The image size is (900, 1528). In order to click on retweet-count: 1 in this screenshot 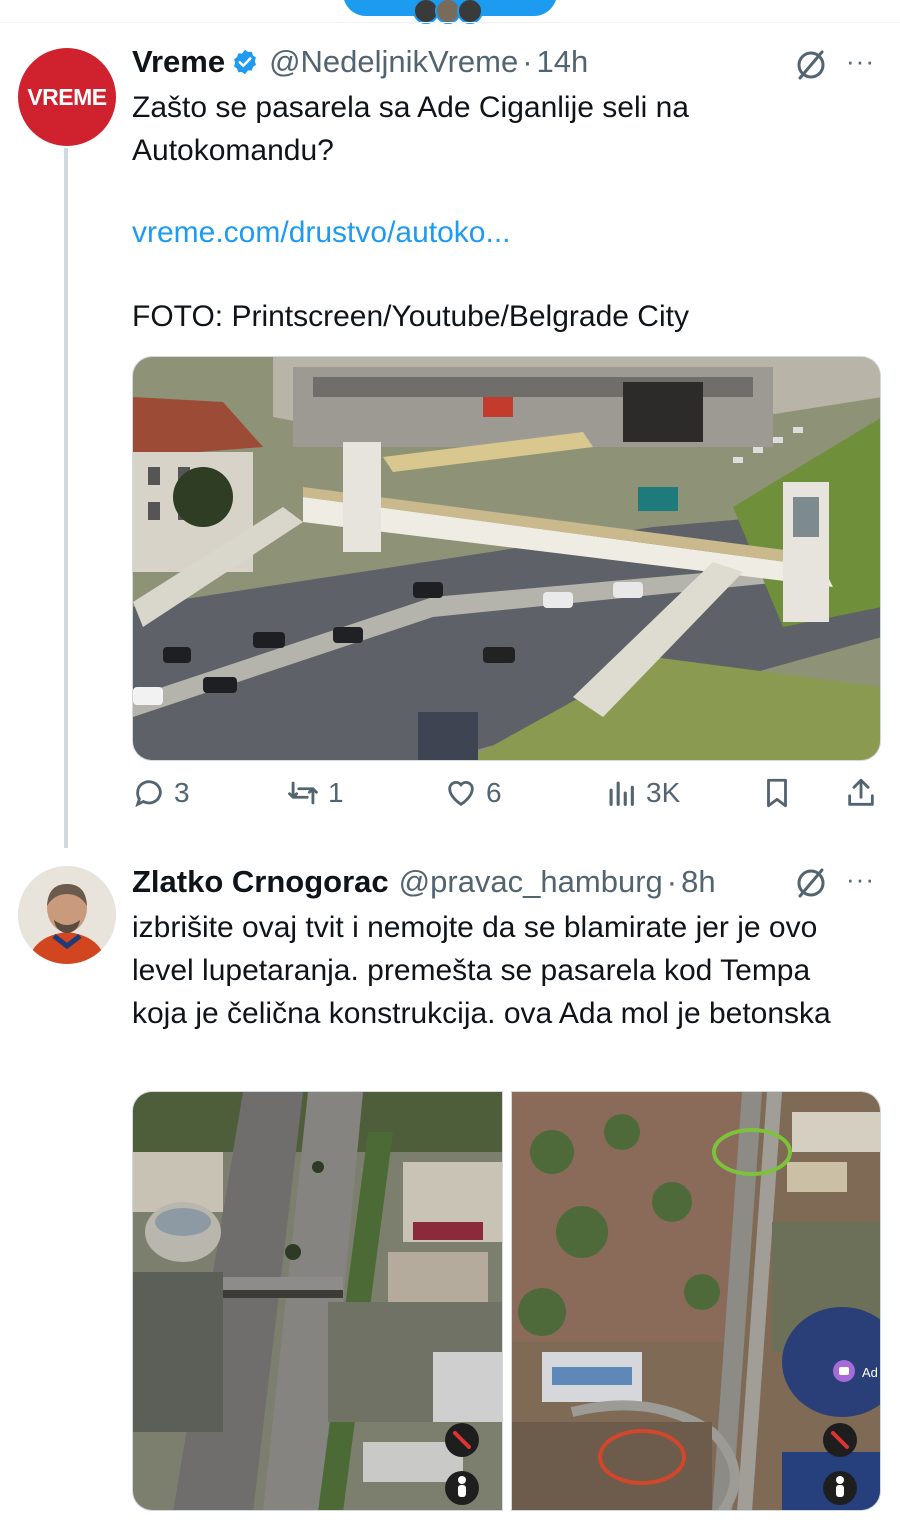, I will do `click(336, 792)`.